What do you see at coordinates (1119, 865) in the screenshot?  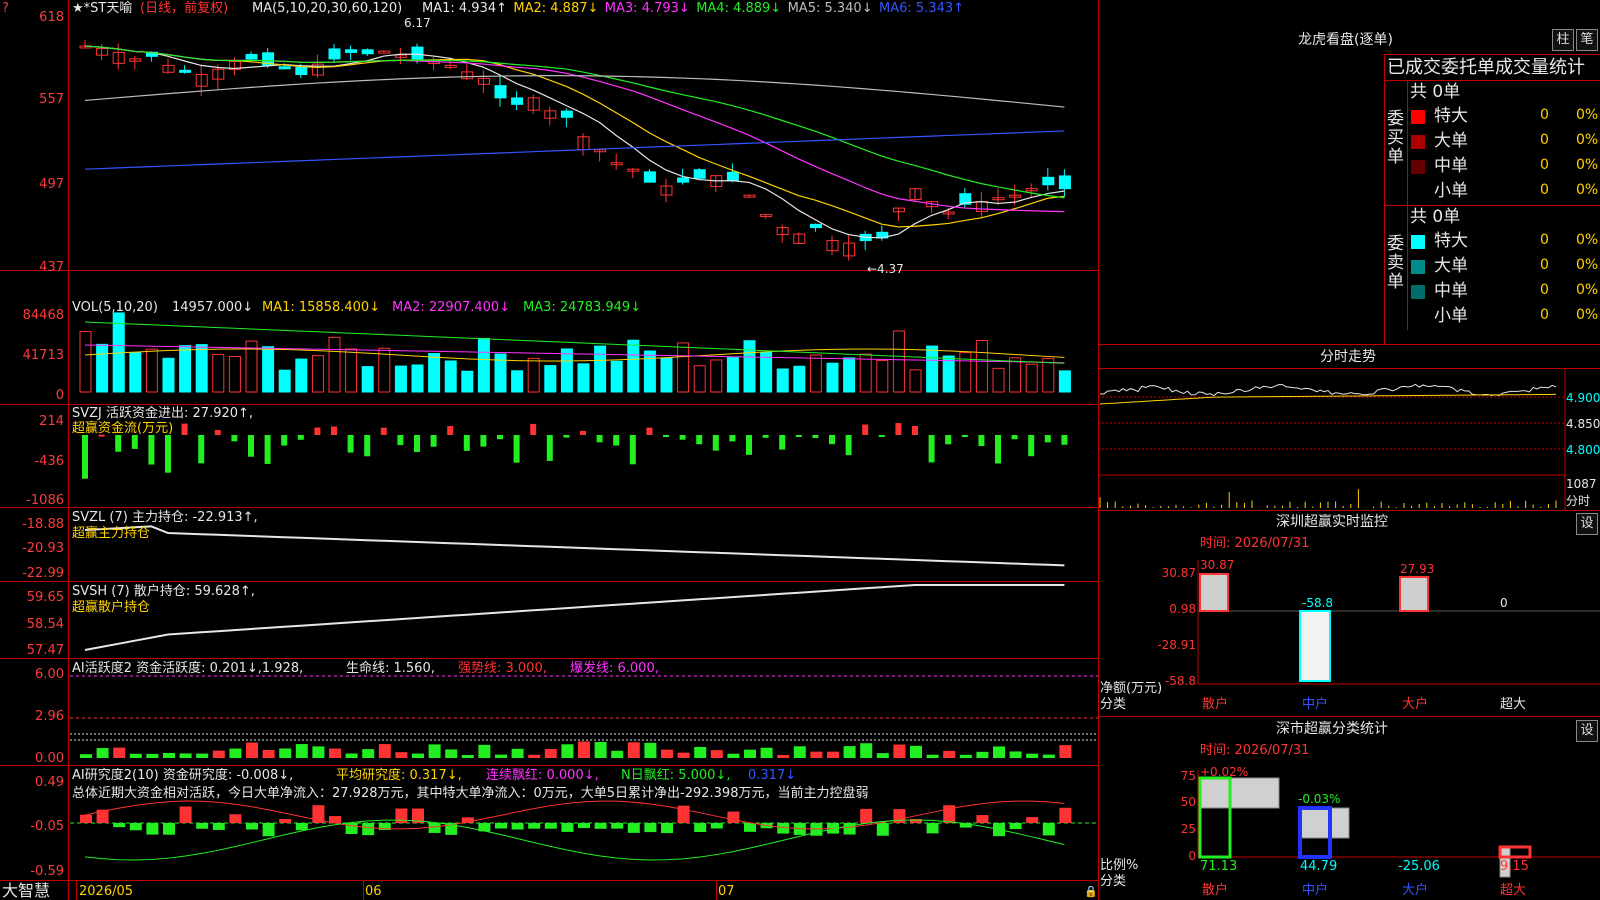 I see `cls-unit: 比例%` at bounding box center [1119, 865].